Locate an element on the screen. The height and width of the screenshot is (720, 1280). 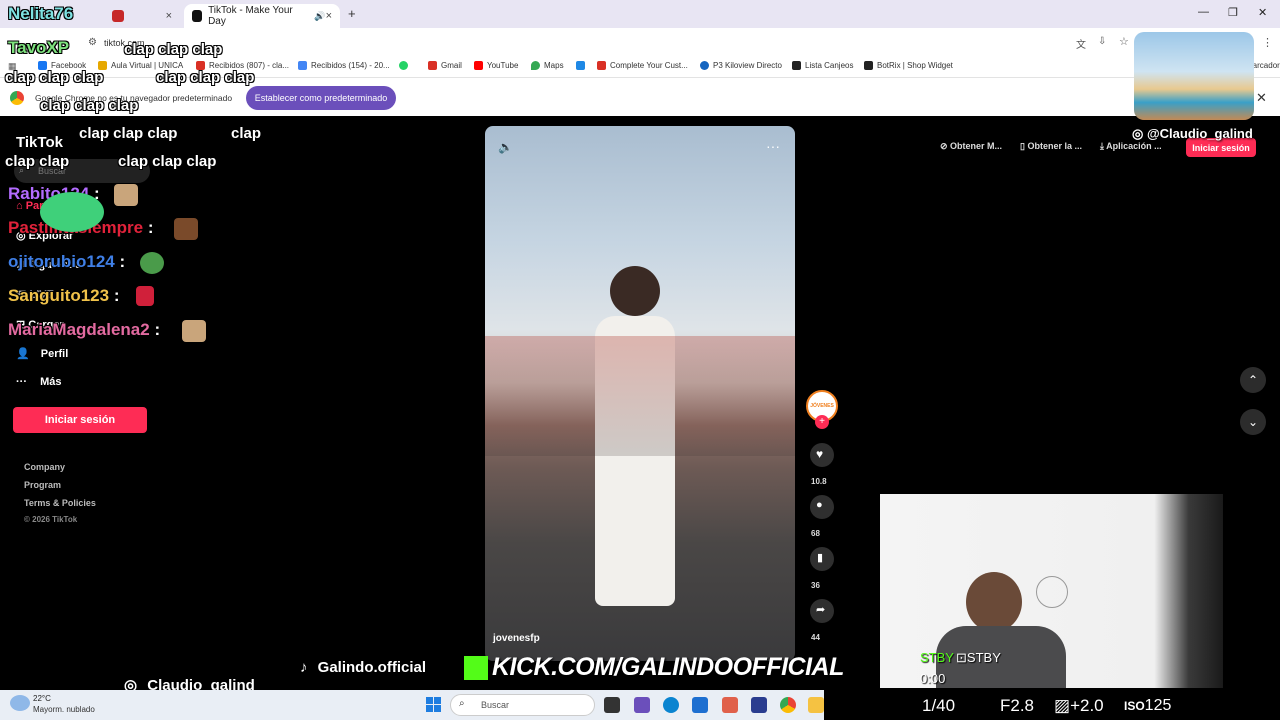
set-default-button: Establecer como predeterminado is located at coordinates (321, 98).